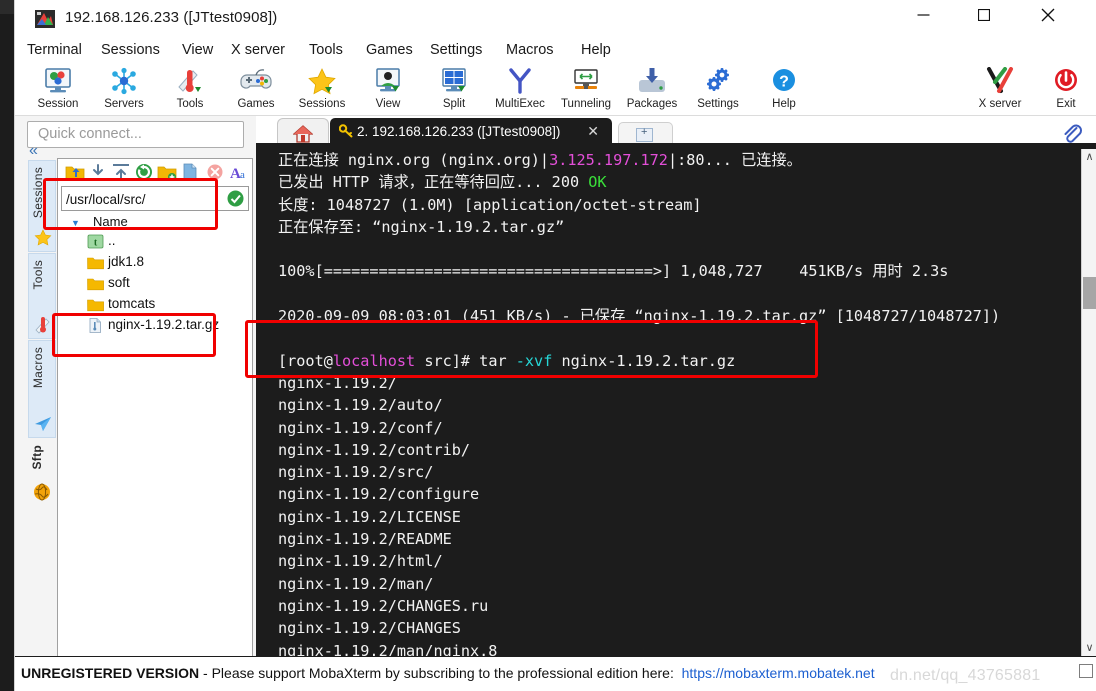  I want to click on list-item: soft, so click(155, 284).